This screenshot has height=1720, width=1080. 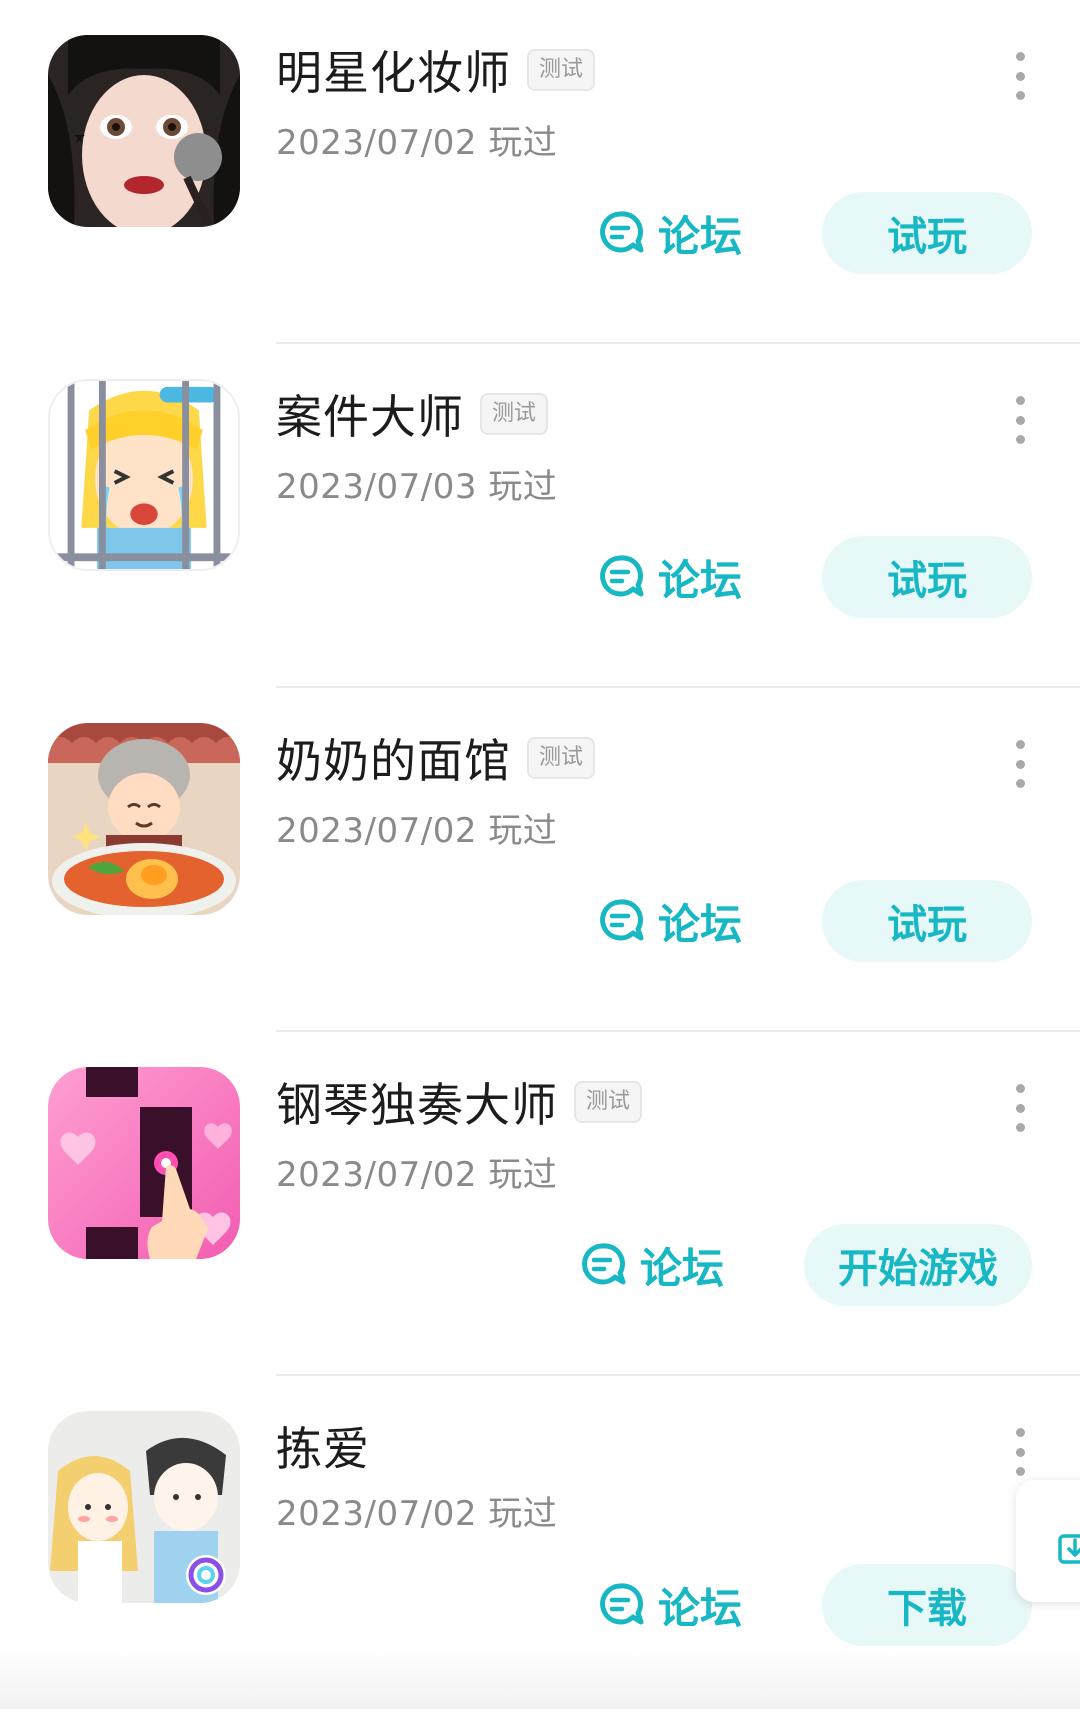 I want to click on sketch-couple-icon, so click(x=144, y=1507).